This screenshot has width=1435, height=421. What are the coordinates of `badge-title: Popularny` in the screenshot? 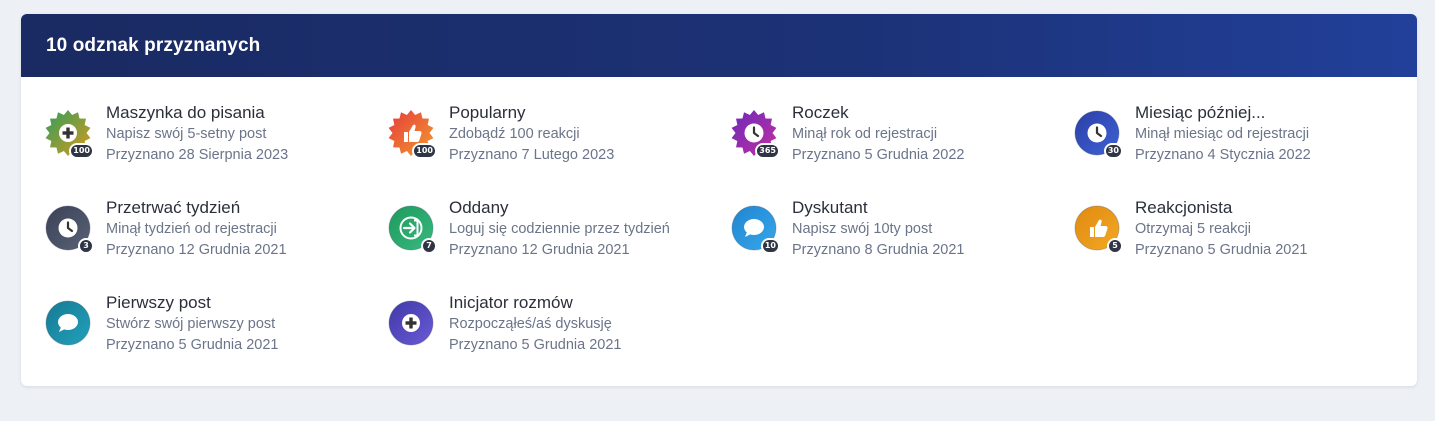 It's located at (487, 112).